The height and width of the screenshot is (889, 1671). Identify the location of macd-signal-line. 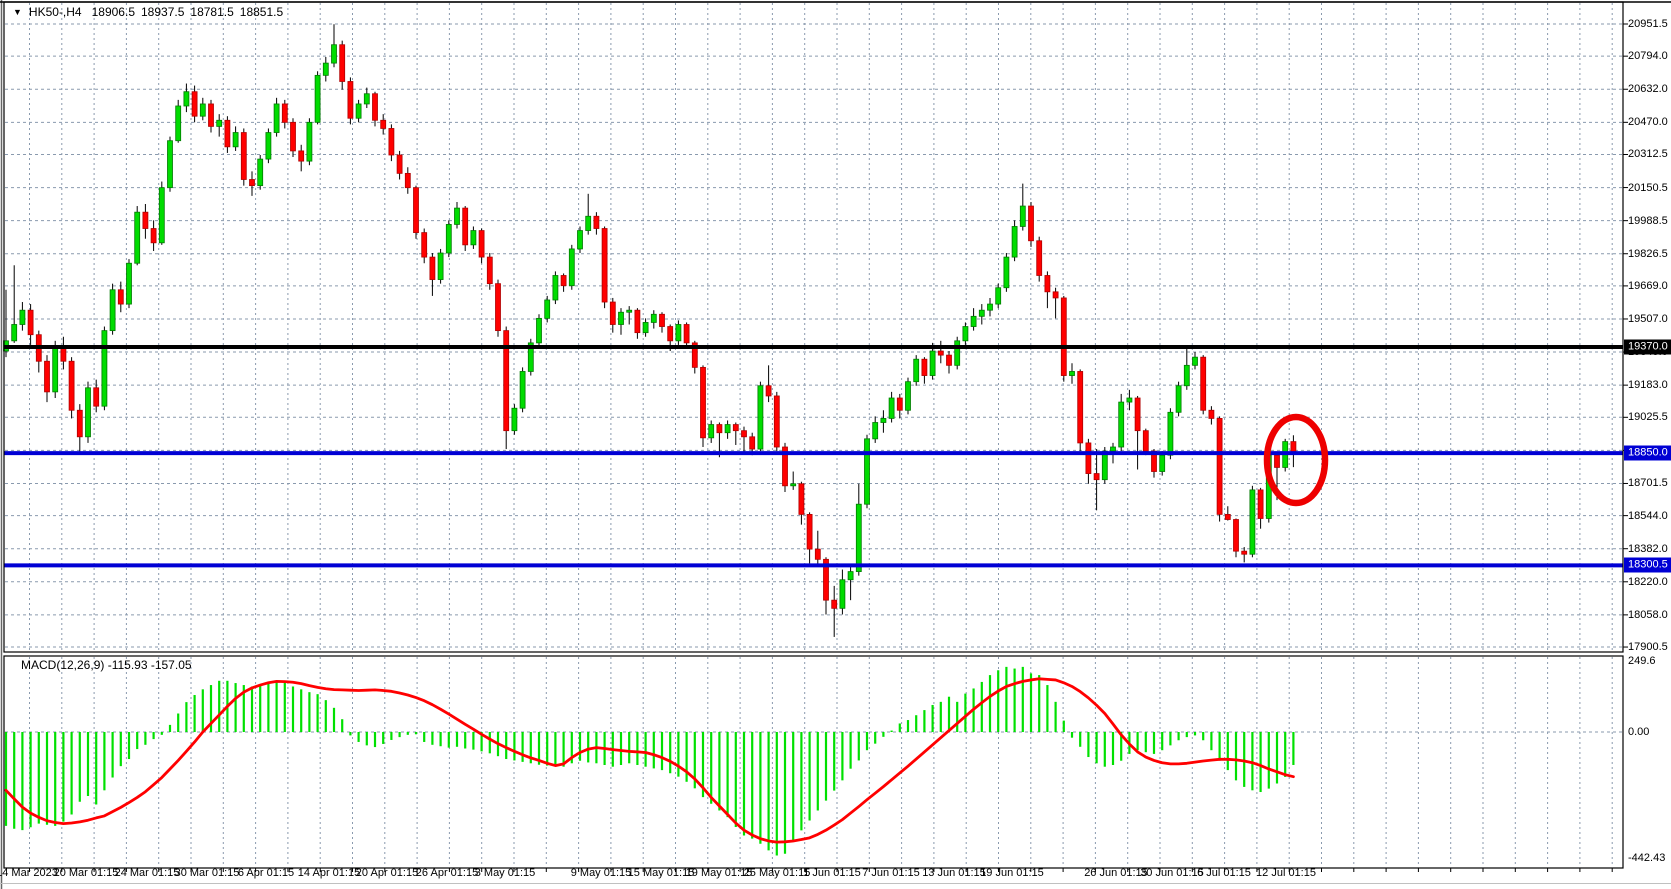
(649, 760).